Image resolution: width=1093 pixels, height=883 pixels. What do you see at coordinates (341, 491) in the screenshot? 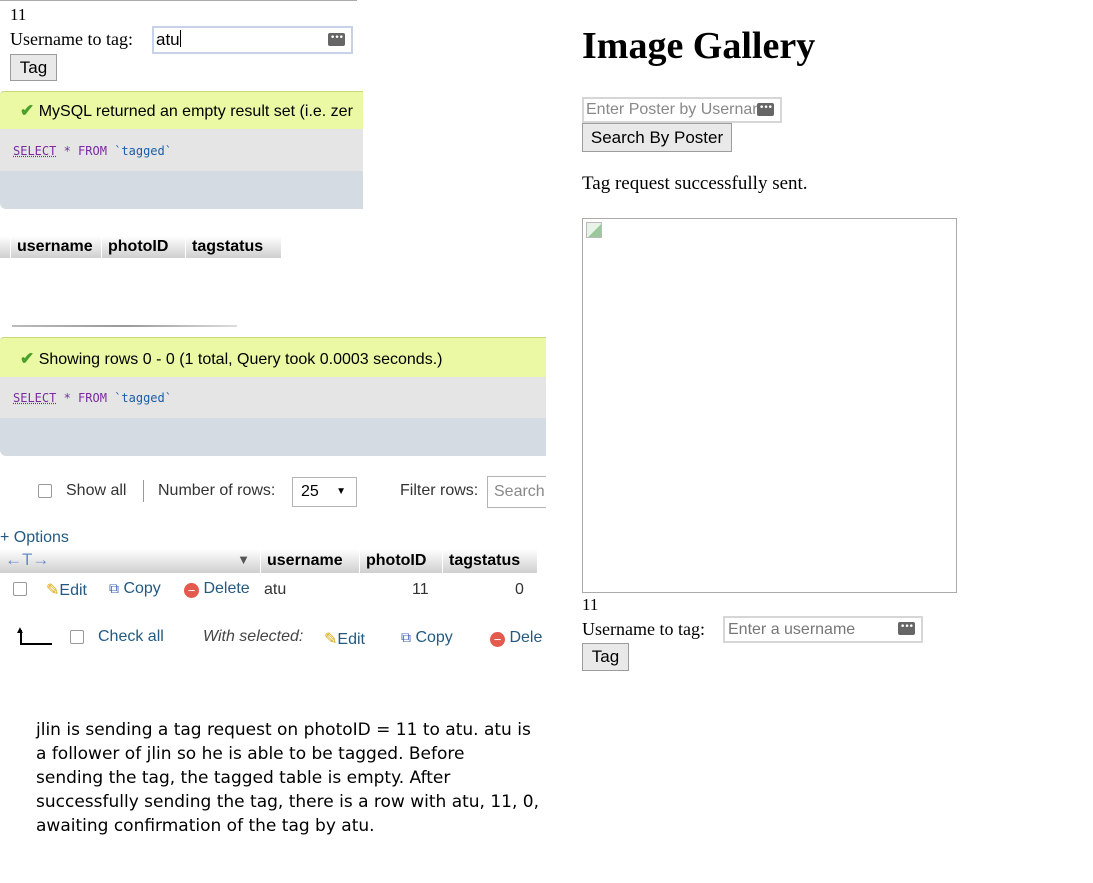
I see `dropdown-arrow-icon: ▼` at bounding box center [341, 491].